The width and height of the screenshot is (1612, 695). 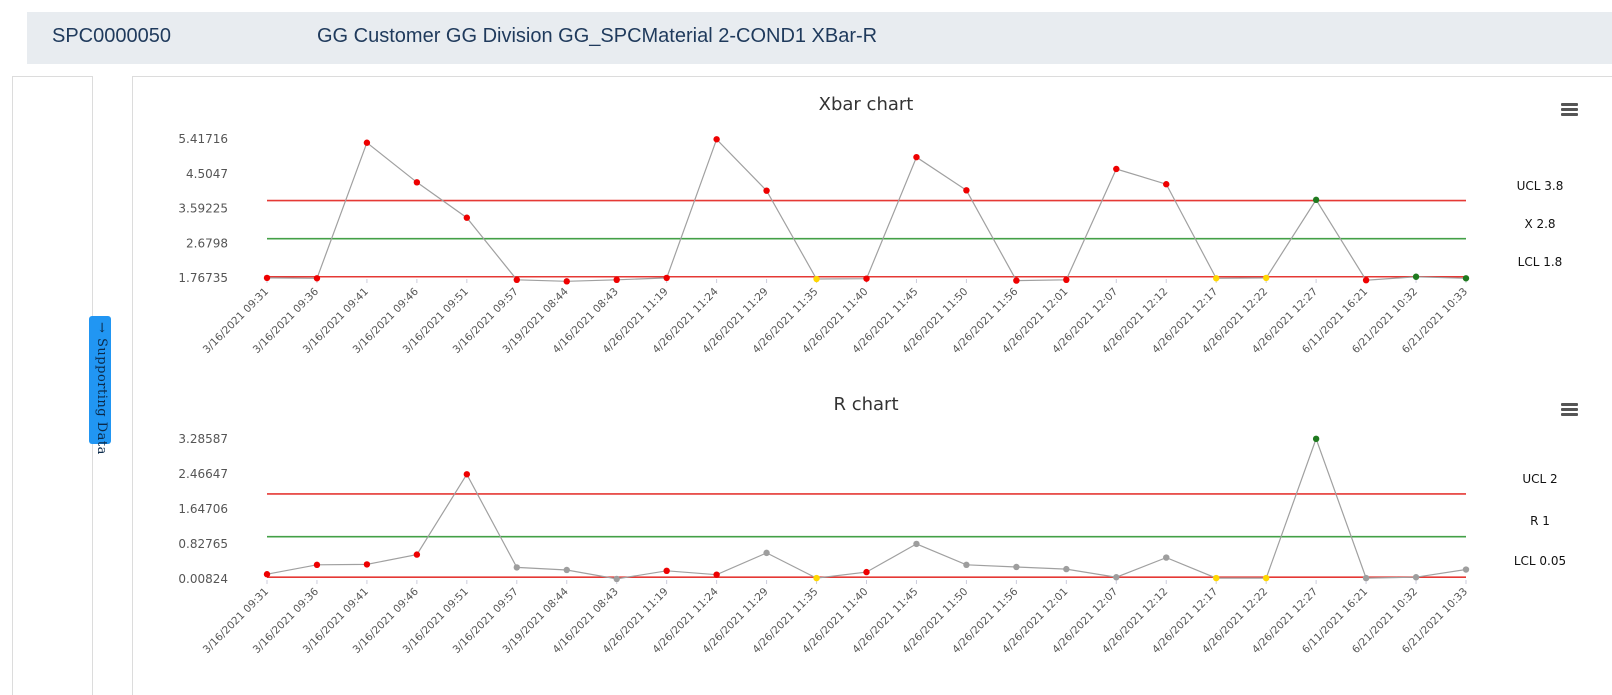 What do you see at coordinates (865, 404) in the screenshot?
I see `chart-title: R chart` at bounding box center [865, 404].